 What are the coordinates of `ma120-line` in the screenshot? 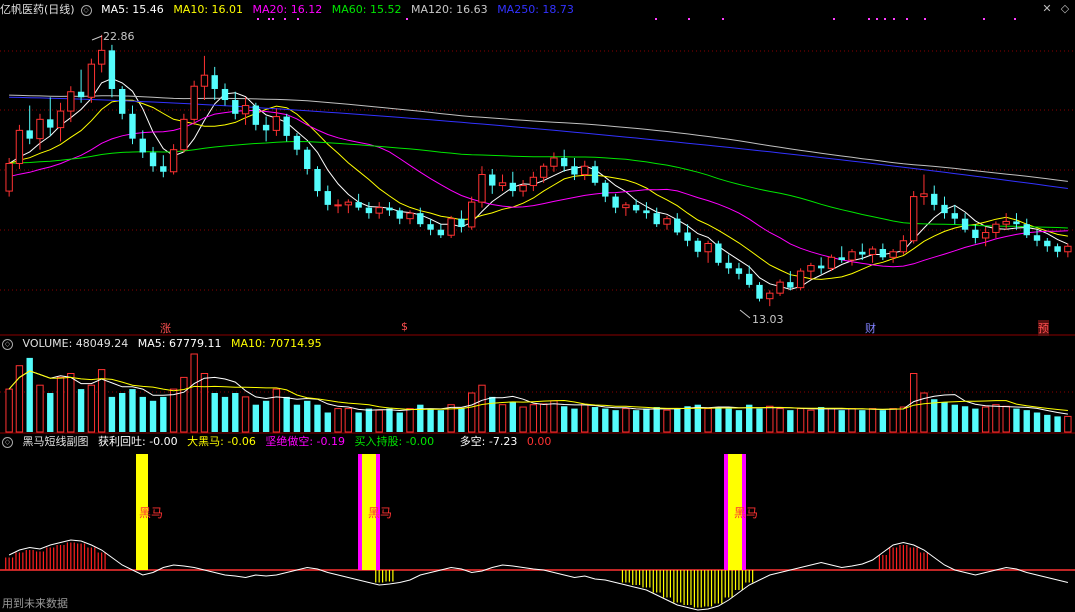 It's located at (538, 138).